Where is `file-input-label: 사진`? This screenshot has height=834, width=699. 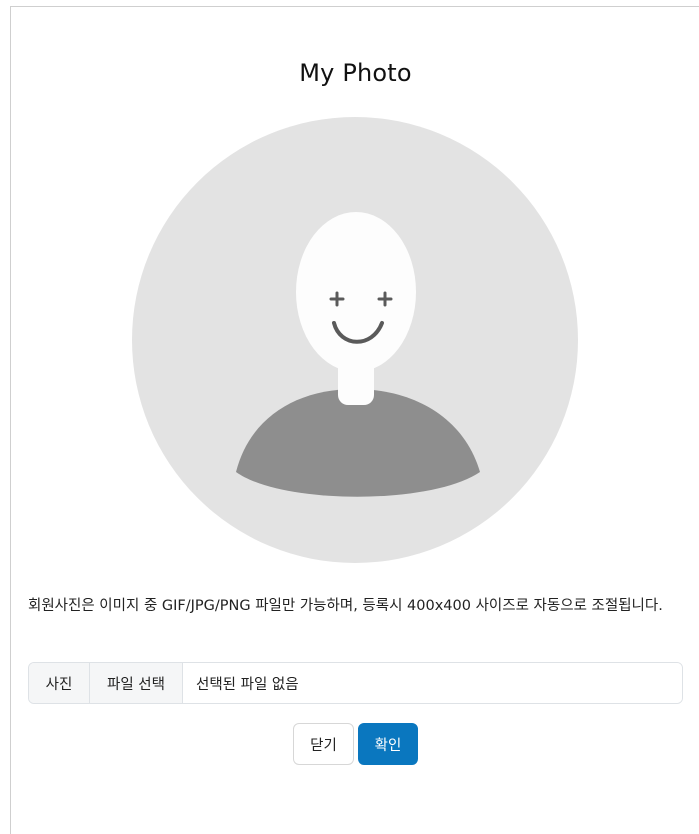 file-input-label: 사진 is located at coordinates (59, 683).